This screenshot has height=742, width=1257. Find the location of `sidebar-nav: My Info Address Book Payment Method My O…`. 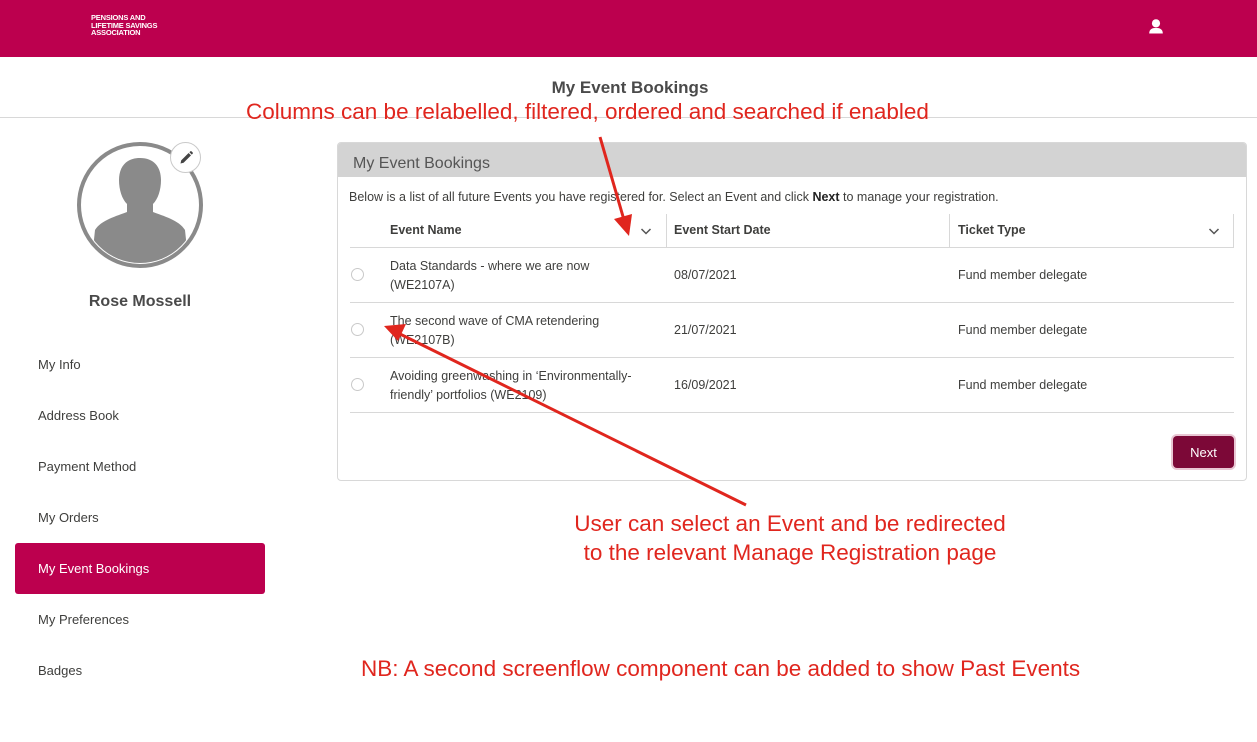

sidebar-nav: My Info Address Book Payment Method My O… is located at coordinates (140, 517).